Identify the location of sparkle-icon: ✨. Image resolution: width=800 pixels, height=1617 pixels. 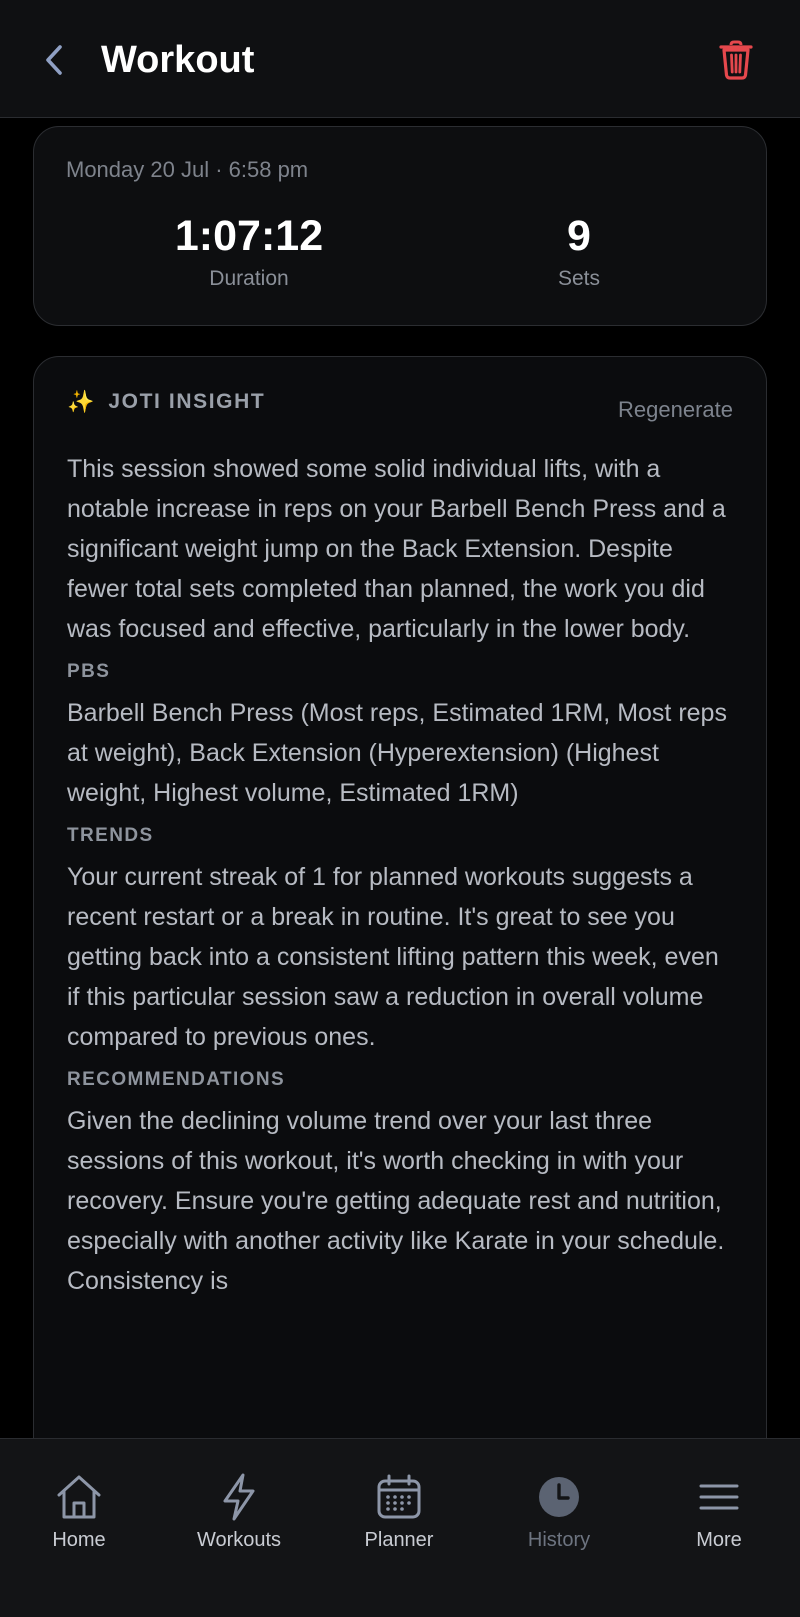
(81, 401).